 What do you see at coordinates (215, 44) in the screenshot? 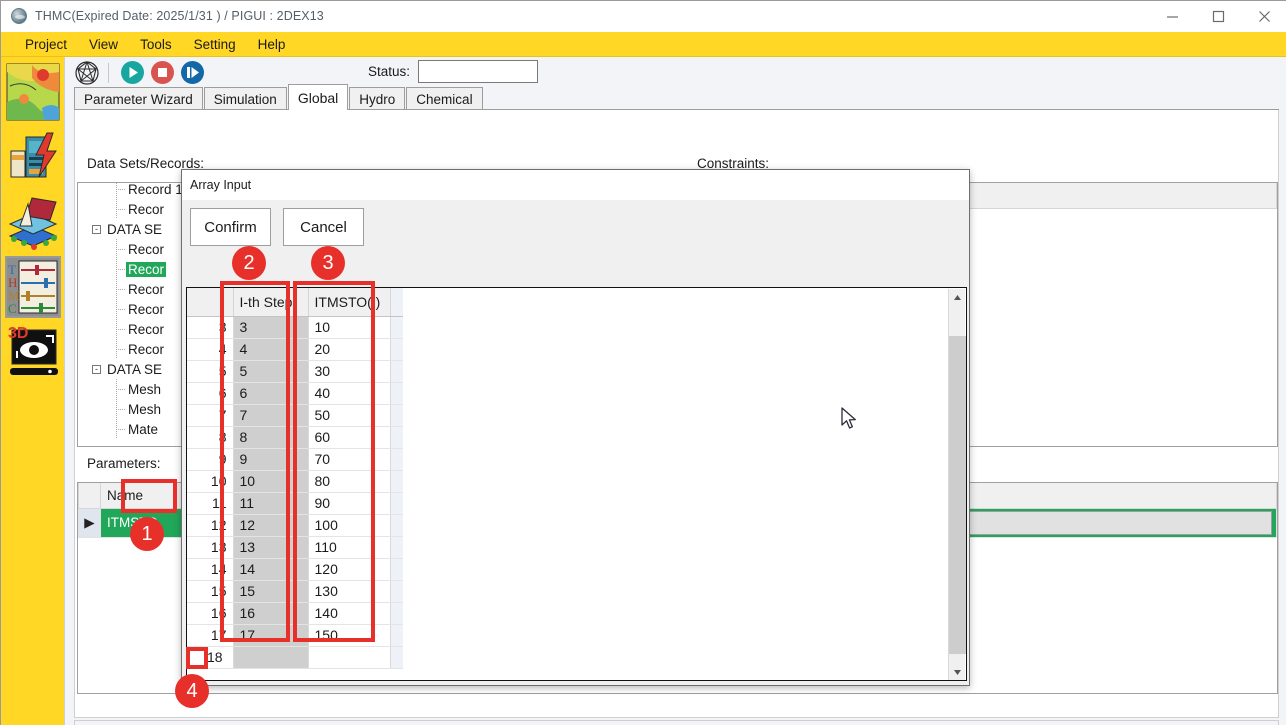
I see `menu-item-setting: Setting` at bounding box center [215, 44].